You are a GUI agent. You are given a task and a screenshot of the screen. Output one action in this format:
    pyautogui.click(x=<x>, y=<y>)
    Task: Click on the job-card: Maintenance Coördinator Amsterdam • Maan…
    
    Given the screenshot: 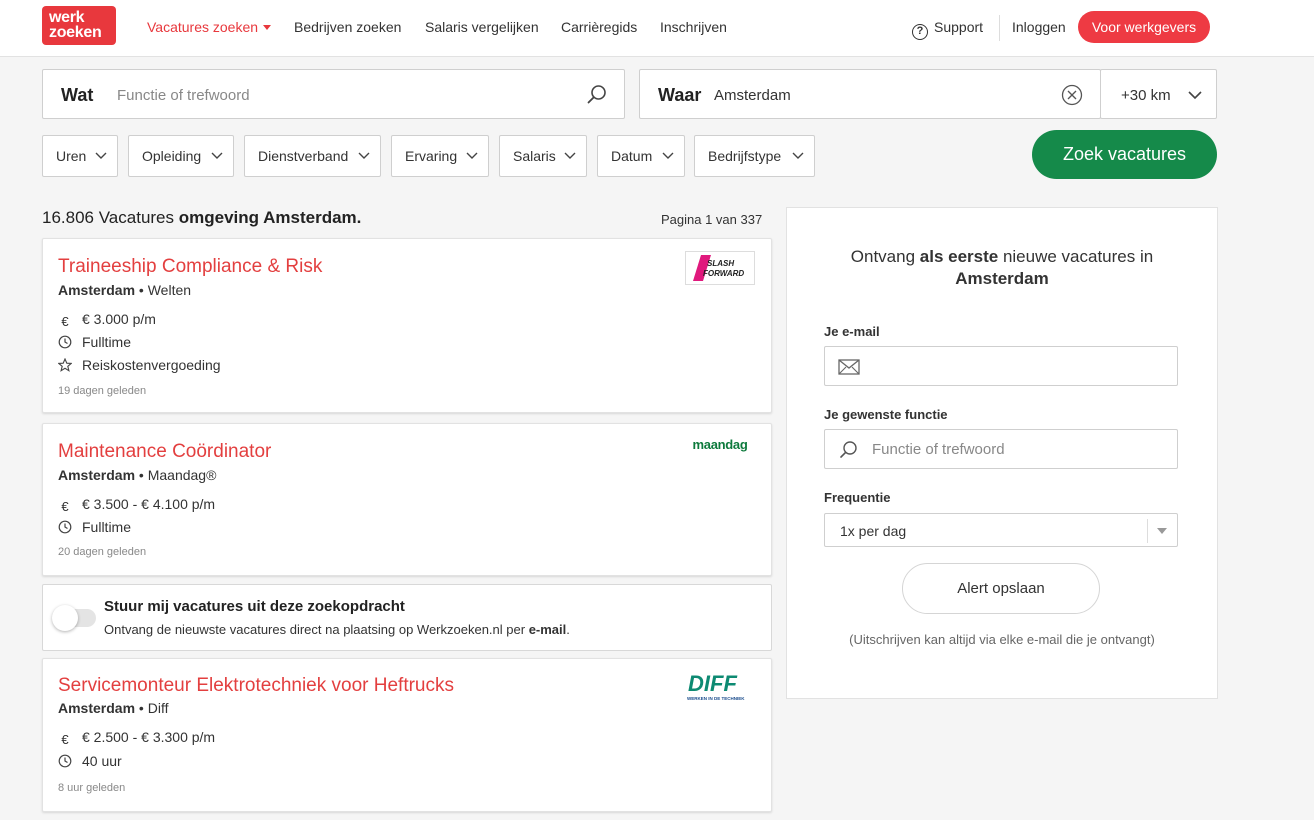 What is the action you would take?
    pyautogui.click(x=407, y=499)
    